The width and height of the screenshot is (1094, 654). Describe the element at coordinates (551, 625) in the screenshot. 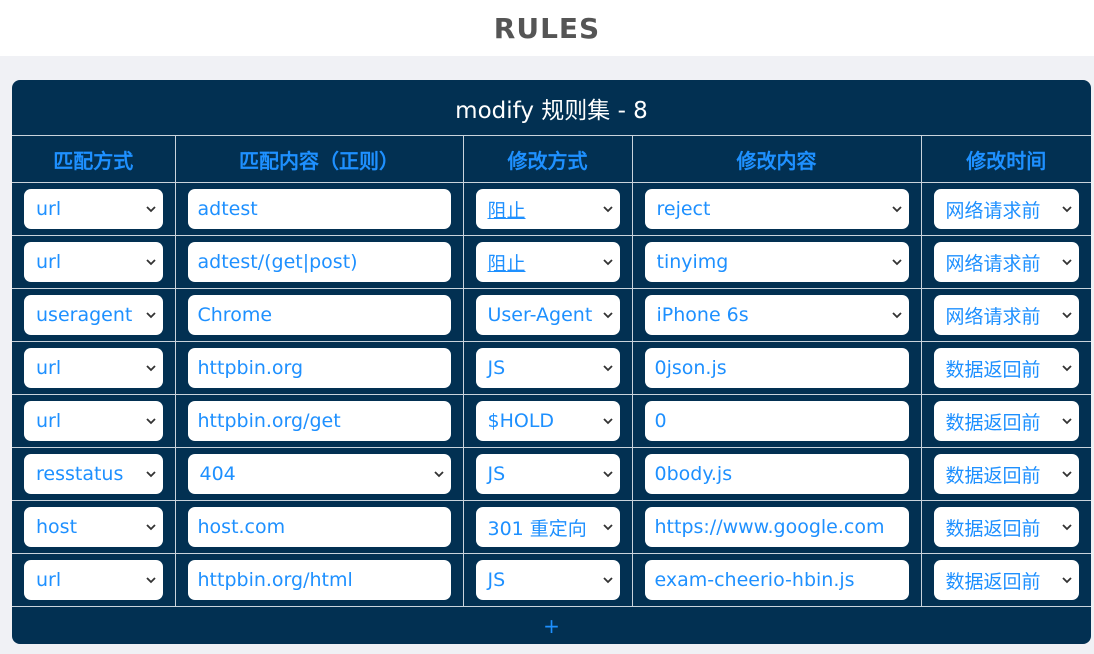

I see `add-rule-button: +` at that location.